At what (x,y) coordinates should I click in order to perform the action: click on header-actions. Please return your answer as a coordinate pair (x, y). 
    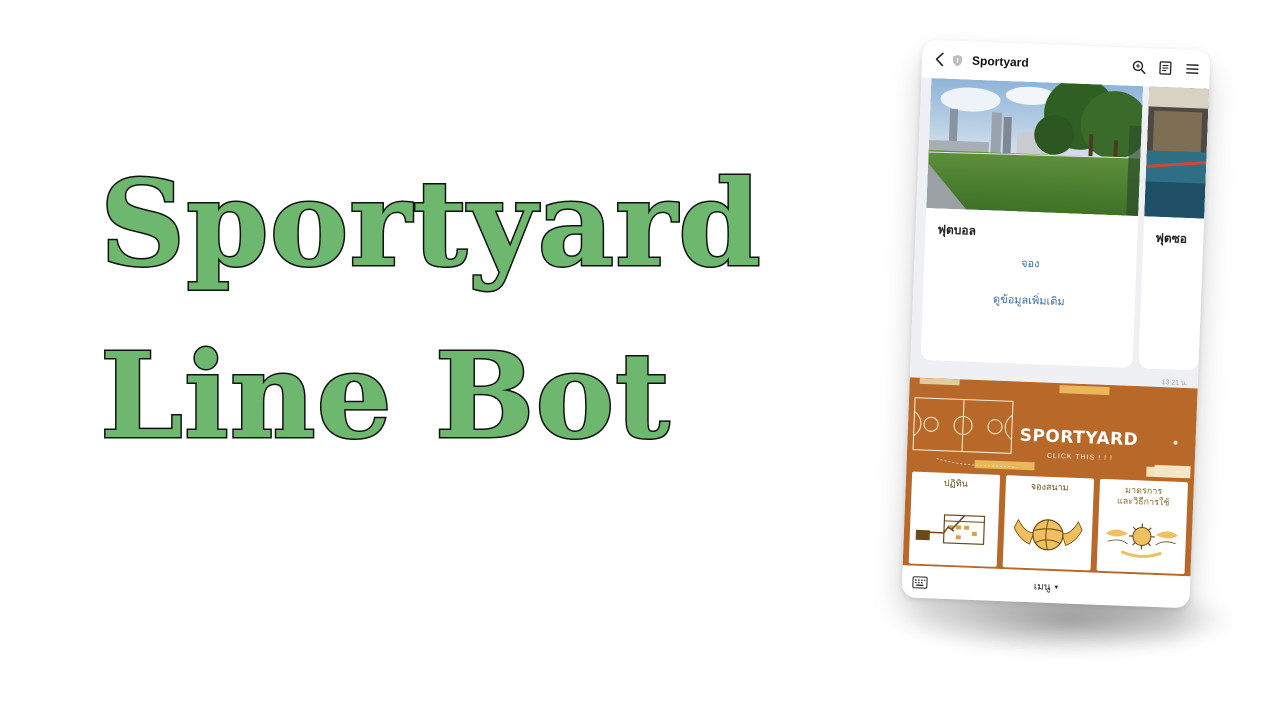
    Looking at the image, I should click on (1166, 68).